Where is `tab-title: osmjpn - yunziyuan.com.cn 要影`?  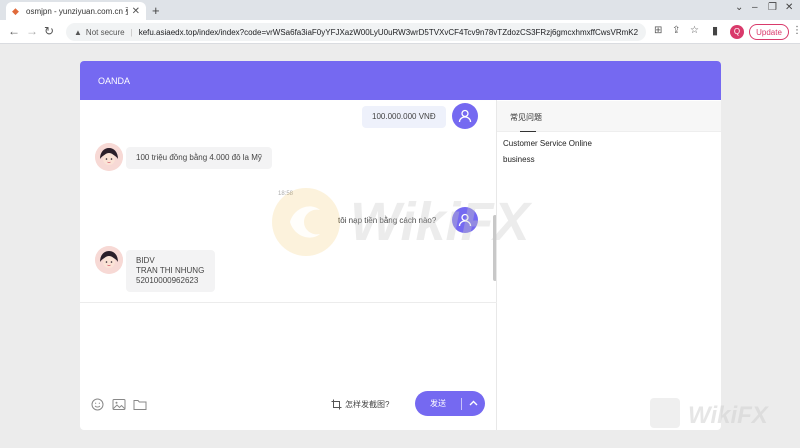
tab-title: osmjpn - yunziyuan.com.cn 要影 is located at coordinates (77, 11).